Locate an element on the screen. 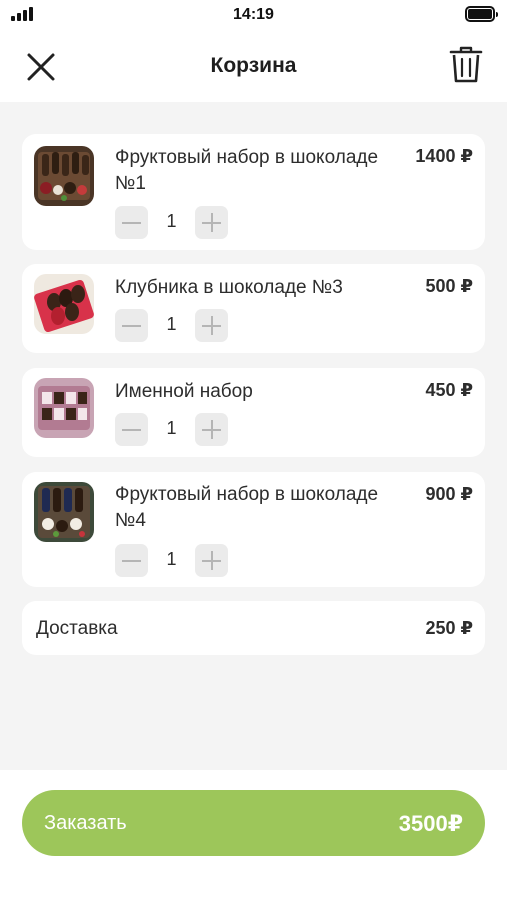  clear-cart-button is located at coordinates (466, 65).